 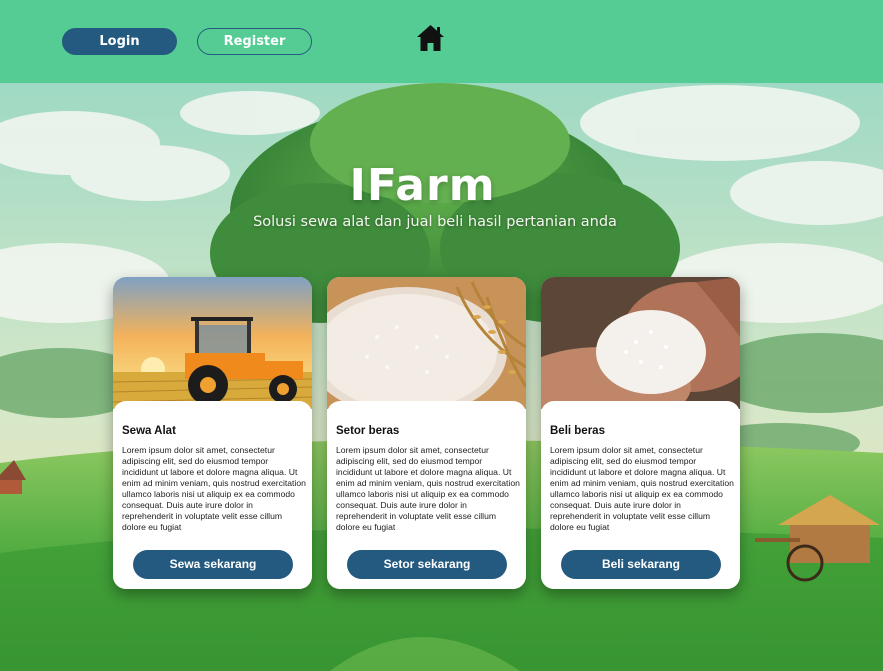 What do you see at coordinates (641, 564) in the screenshot?
I see `beli-sekarang-button: Beli sekarang` at bounding box center [641, 564].